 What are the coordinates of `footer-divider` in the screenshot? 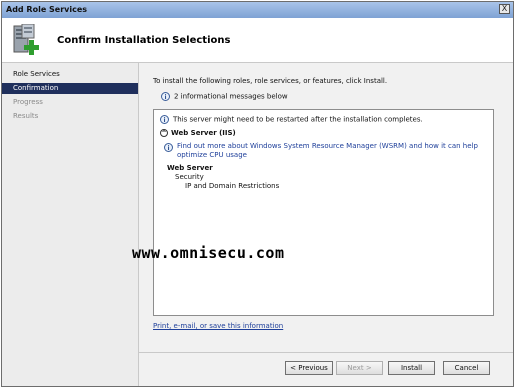 It's located at (326, 352).